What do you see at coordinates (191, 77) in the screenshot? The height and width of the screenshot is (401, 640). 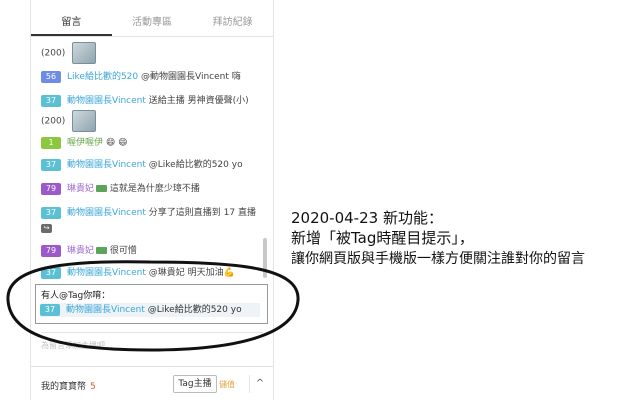 I see `message-text: @動物園園長Vincent 嗨` at bounding box center [191, 77].